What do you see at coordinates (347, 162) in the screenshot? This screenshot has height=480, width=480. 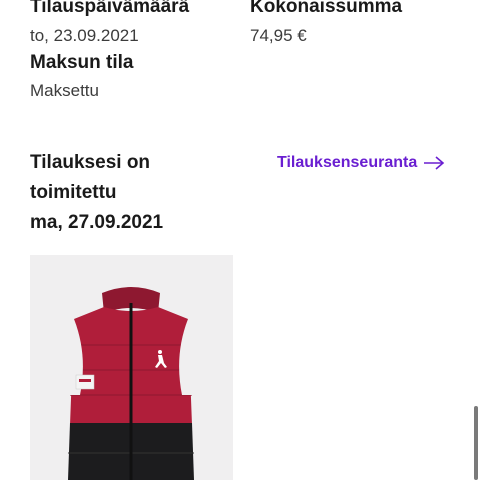 I see `tracking-link-label: Tilauksenseuranta` at bounding box center [347, 162].